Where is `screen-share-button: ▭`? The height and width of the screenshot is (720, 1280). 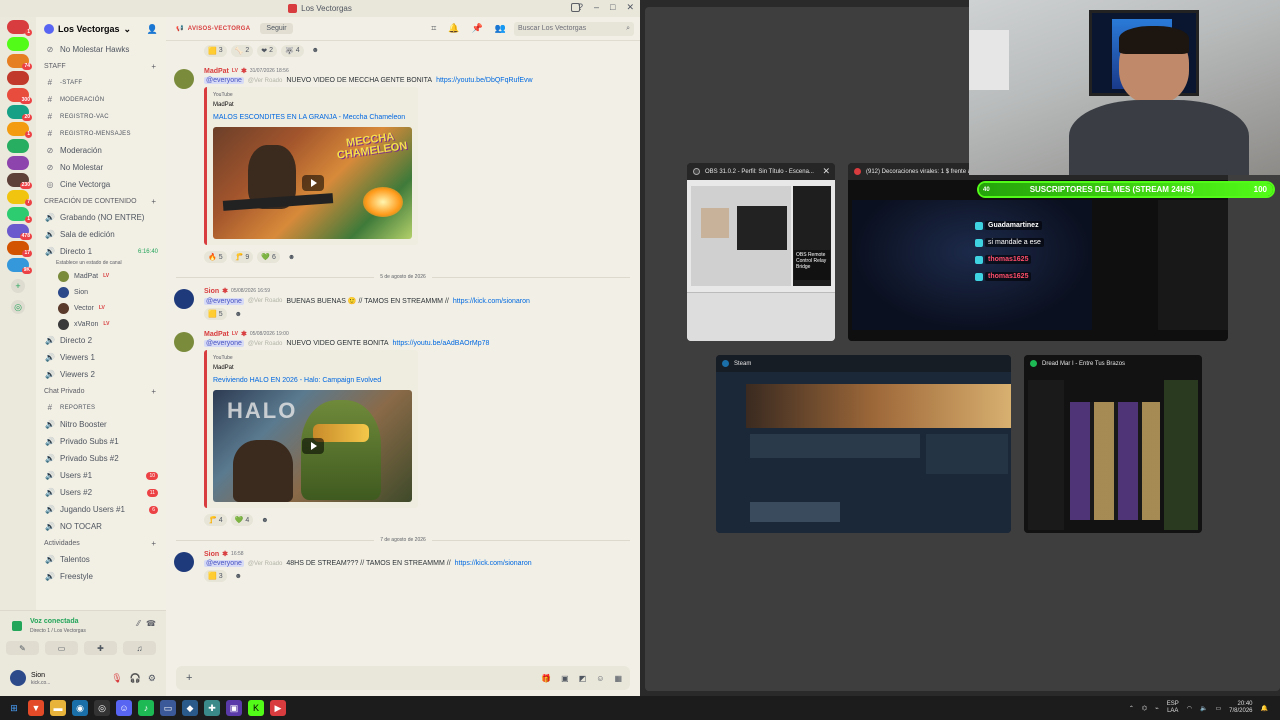 screen-share-button: ▭ is located at coordinates (61, 648).